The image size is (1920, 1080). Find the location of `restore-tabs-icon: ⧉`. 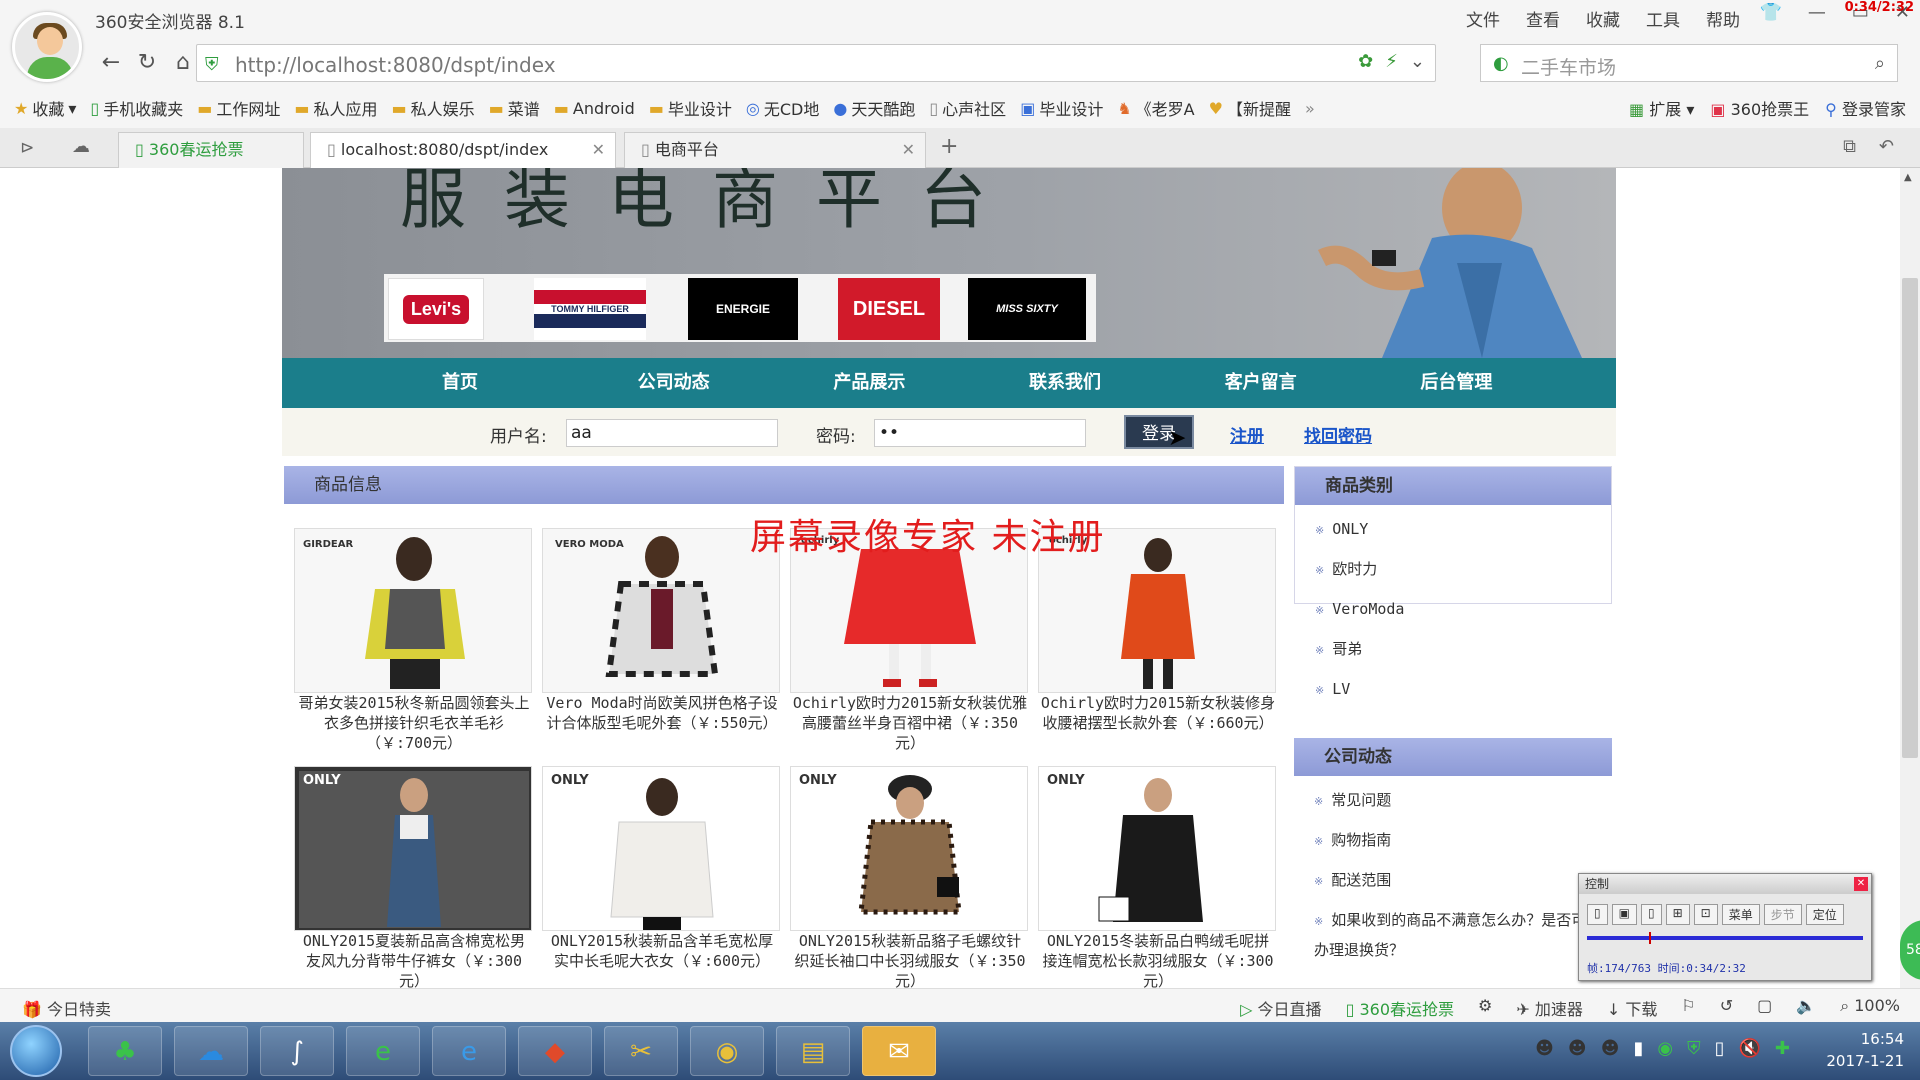

restore-tabs-icon: ⧉ is located at coordinates (1849, 146).